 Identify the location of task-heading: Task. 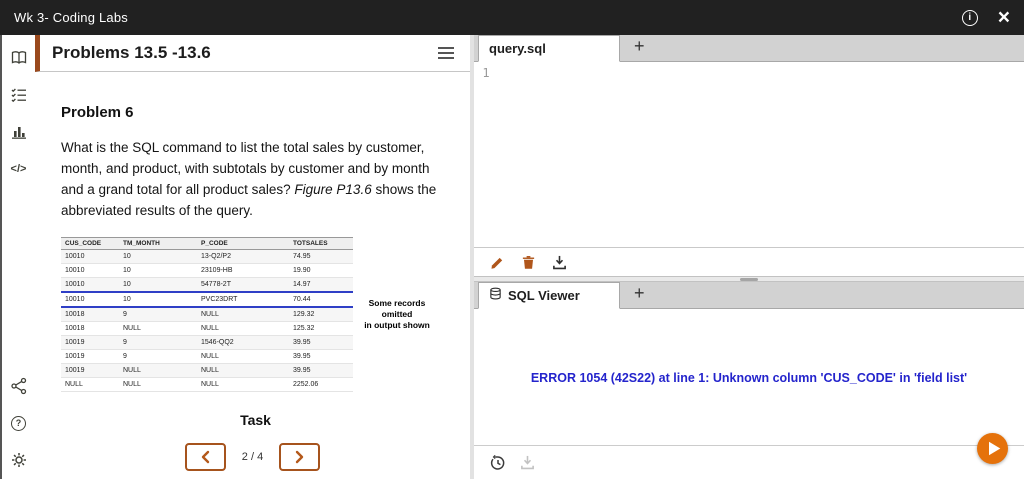
(255, 420).